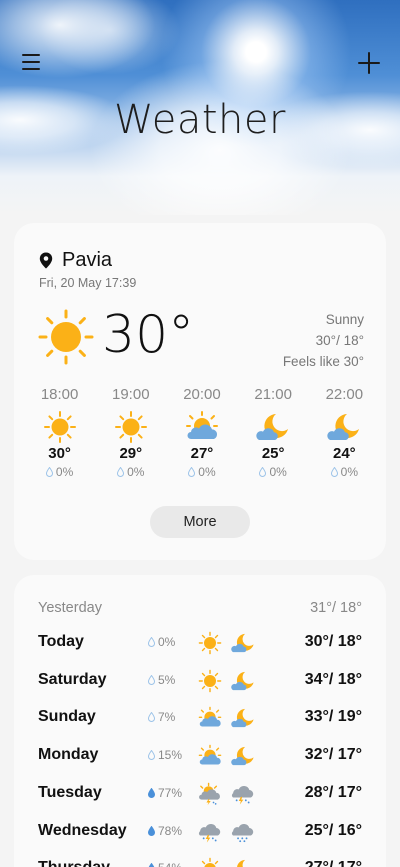 The height and width of the screenshot is (867, 400). Describe the element at coordinates (333, 641) in the screenshot. I see `day-temperatures: 30°/ 18°` at that location.